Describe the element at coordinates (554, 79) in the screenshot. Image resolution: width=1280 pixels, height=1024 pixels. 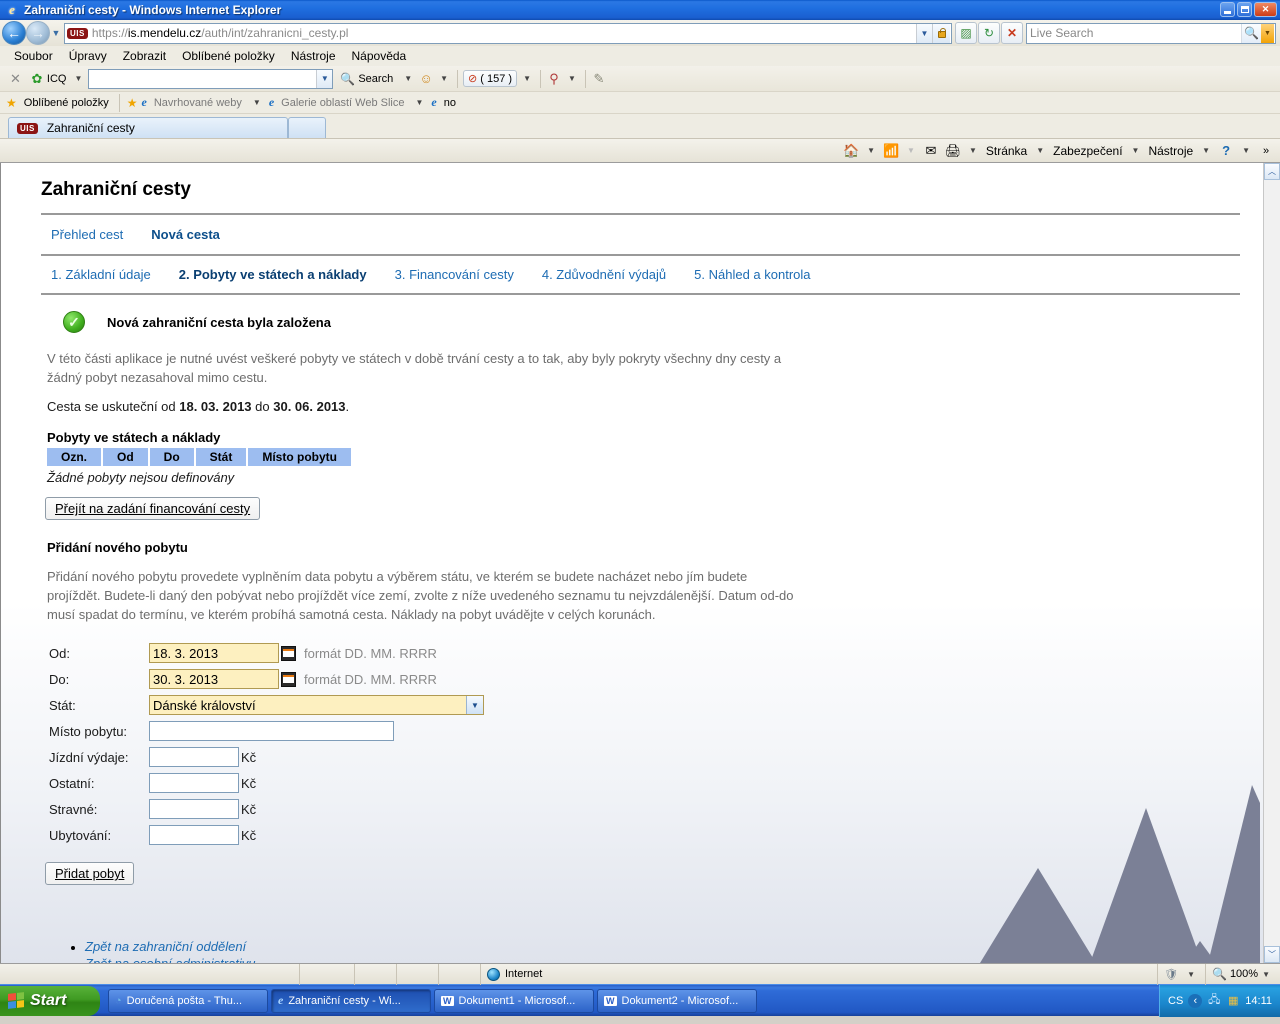
I see `pin-icon: ⚲` at that location.